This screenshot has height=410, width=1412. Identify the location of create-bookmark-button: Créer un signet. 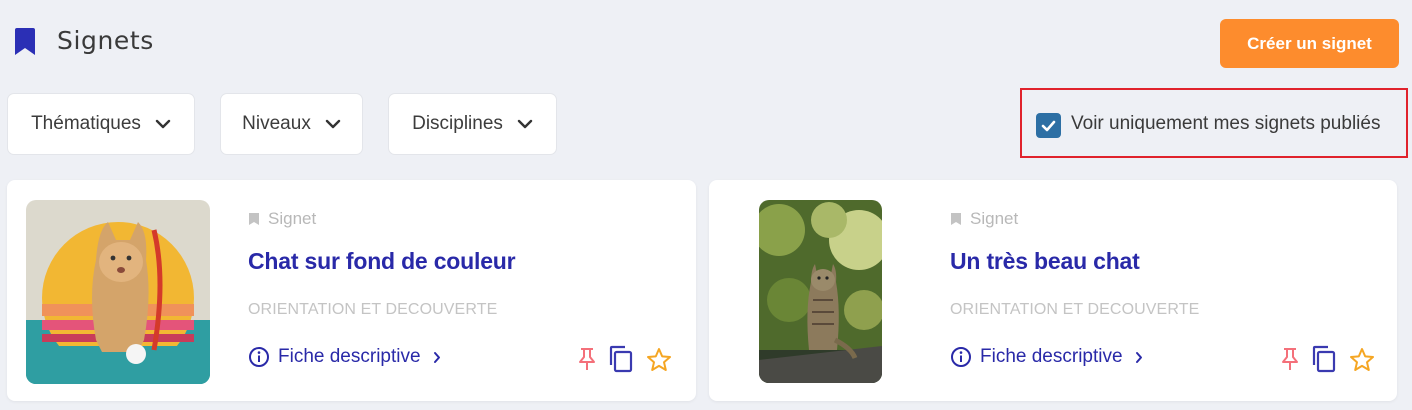
(1309, 43).